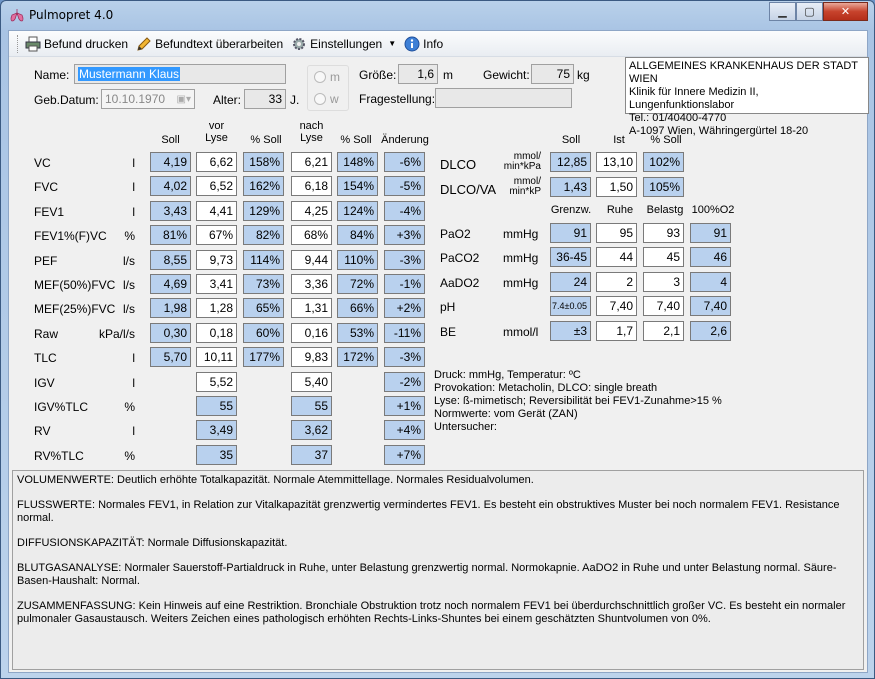 The height and width of the screenshot is (679, 875). What do you see at coordinates (357, 186) in the screenshot?
I see `lung-cell-p2: 154%` at bounding box center [357, 186].